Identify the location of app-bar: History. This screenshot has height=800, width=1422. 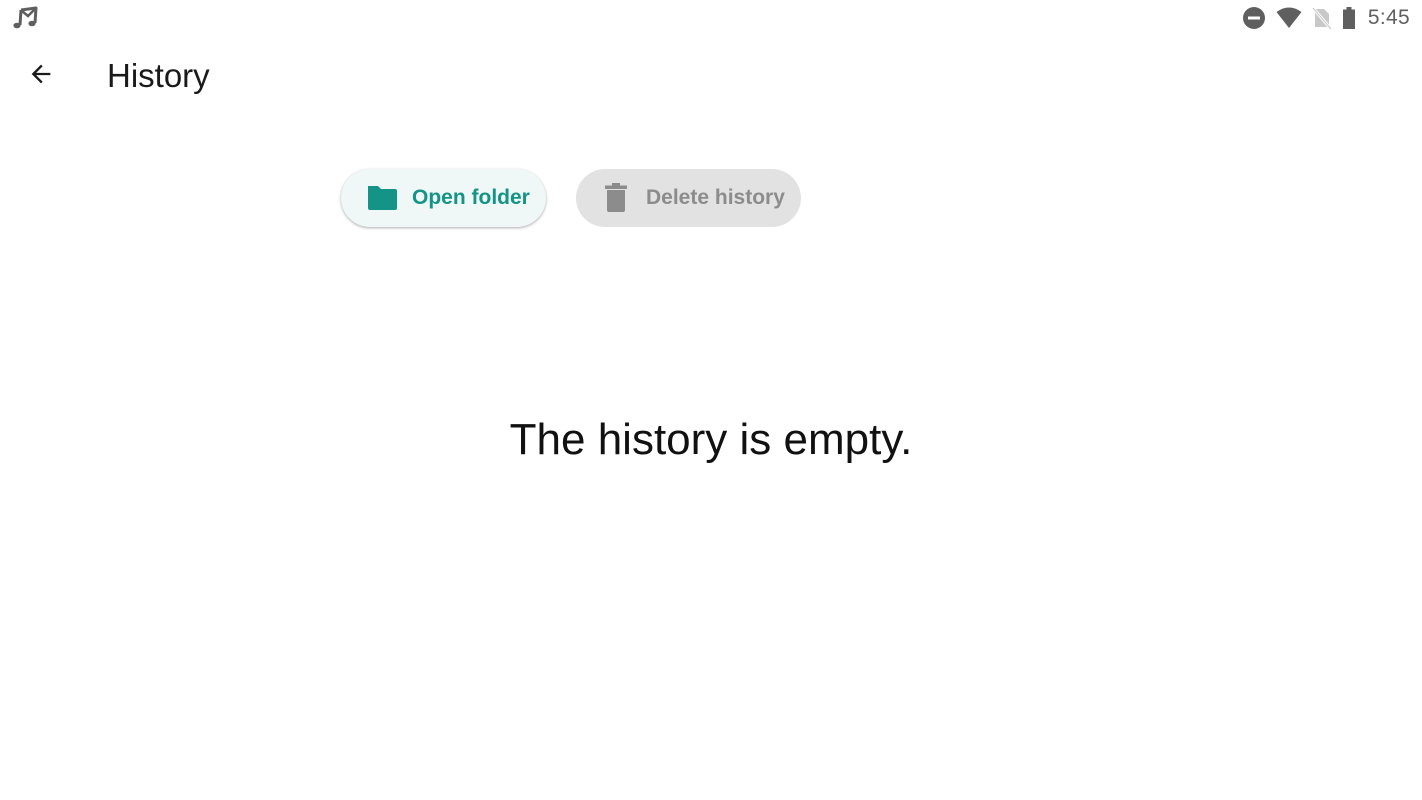
(711, 76).